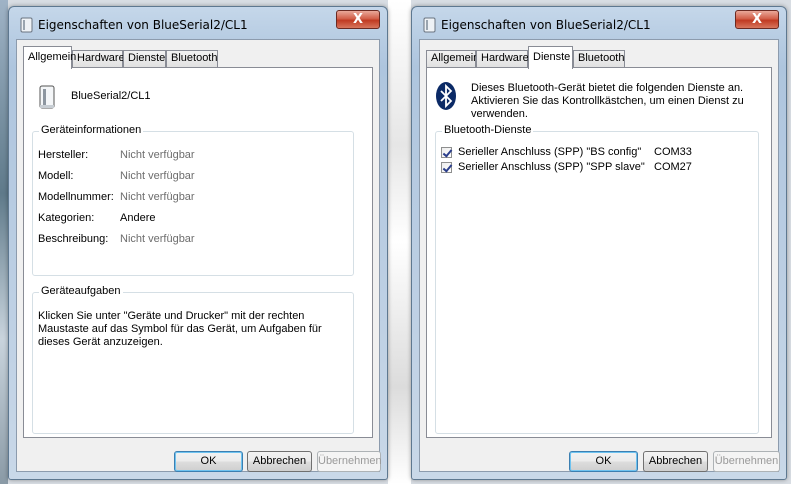 Image resolution: width=791 pixels, height=484 pixels. I want to click on service-port: COM33, so click(673, 152).